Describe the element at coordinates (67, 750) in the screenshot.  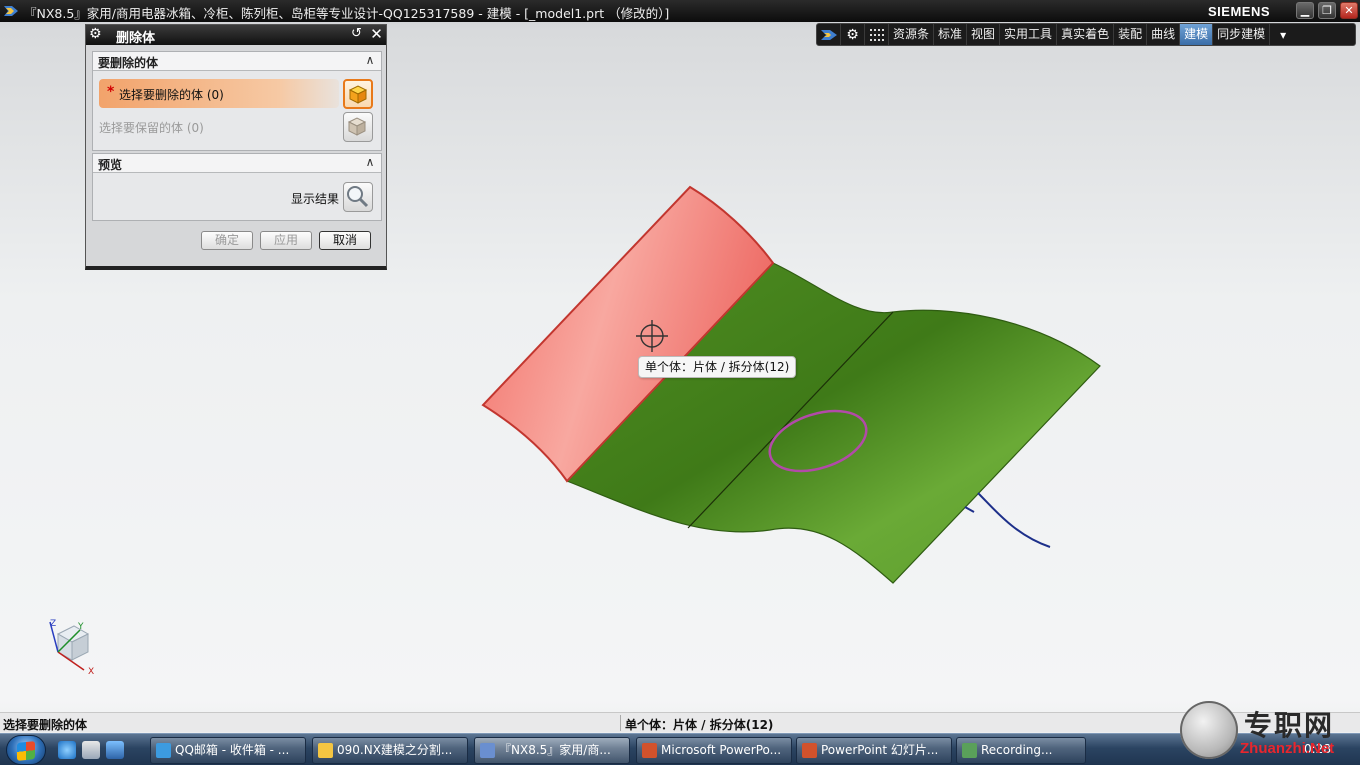
I see `ie-icon` at that location.